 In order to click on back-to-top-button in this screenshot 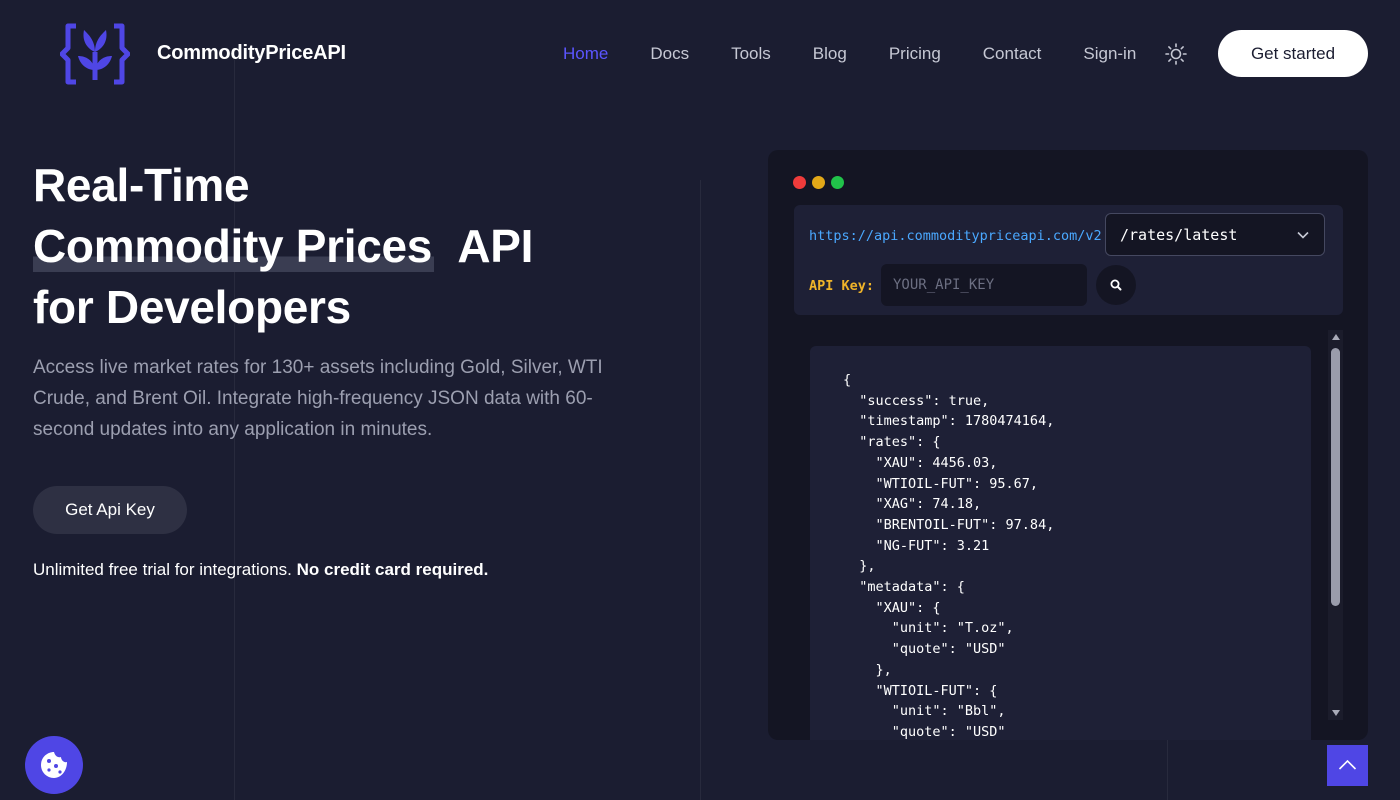, I will do `click(1347, 765)`.